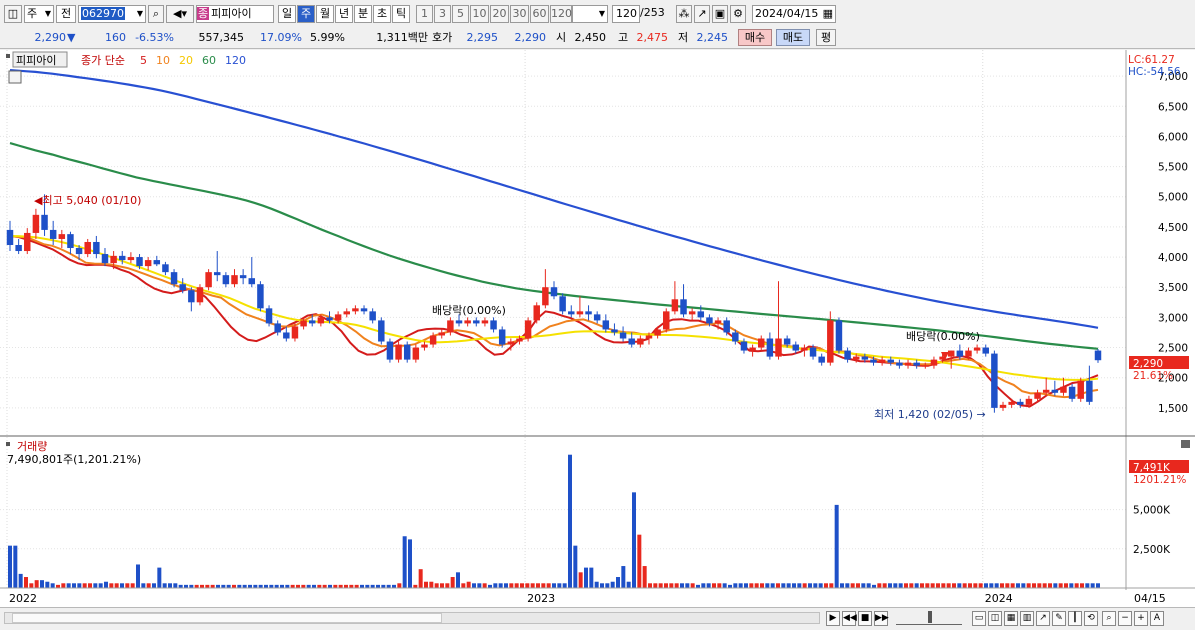 This screenshot has width=1195, height=630. Describe the element at coordinates (424, 14) in the screenshot. I see `minute-button: 1` at that location.